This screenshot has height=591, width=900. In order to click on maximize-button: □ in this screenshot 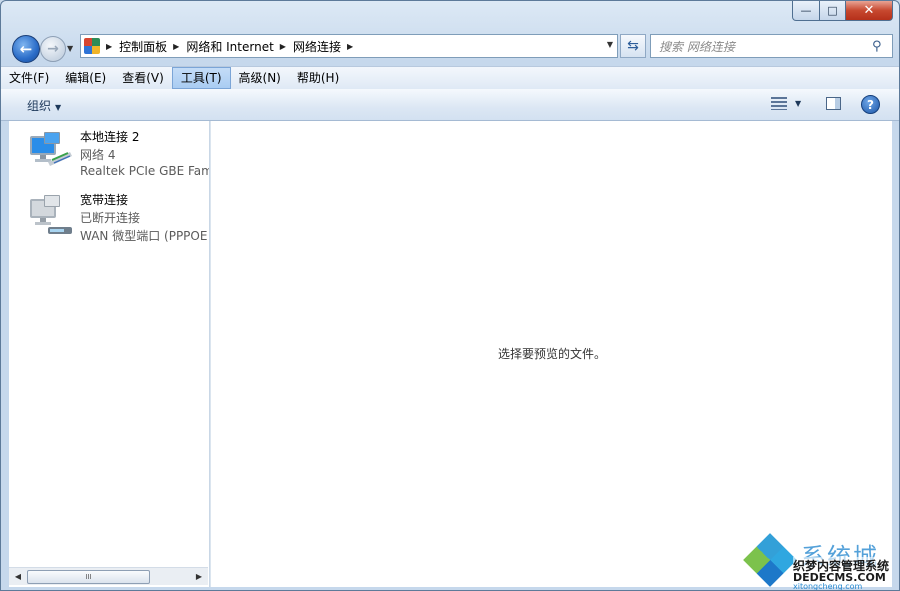, I will do `click(833, 11)`.